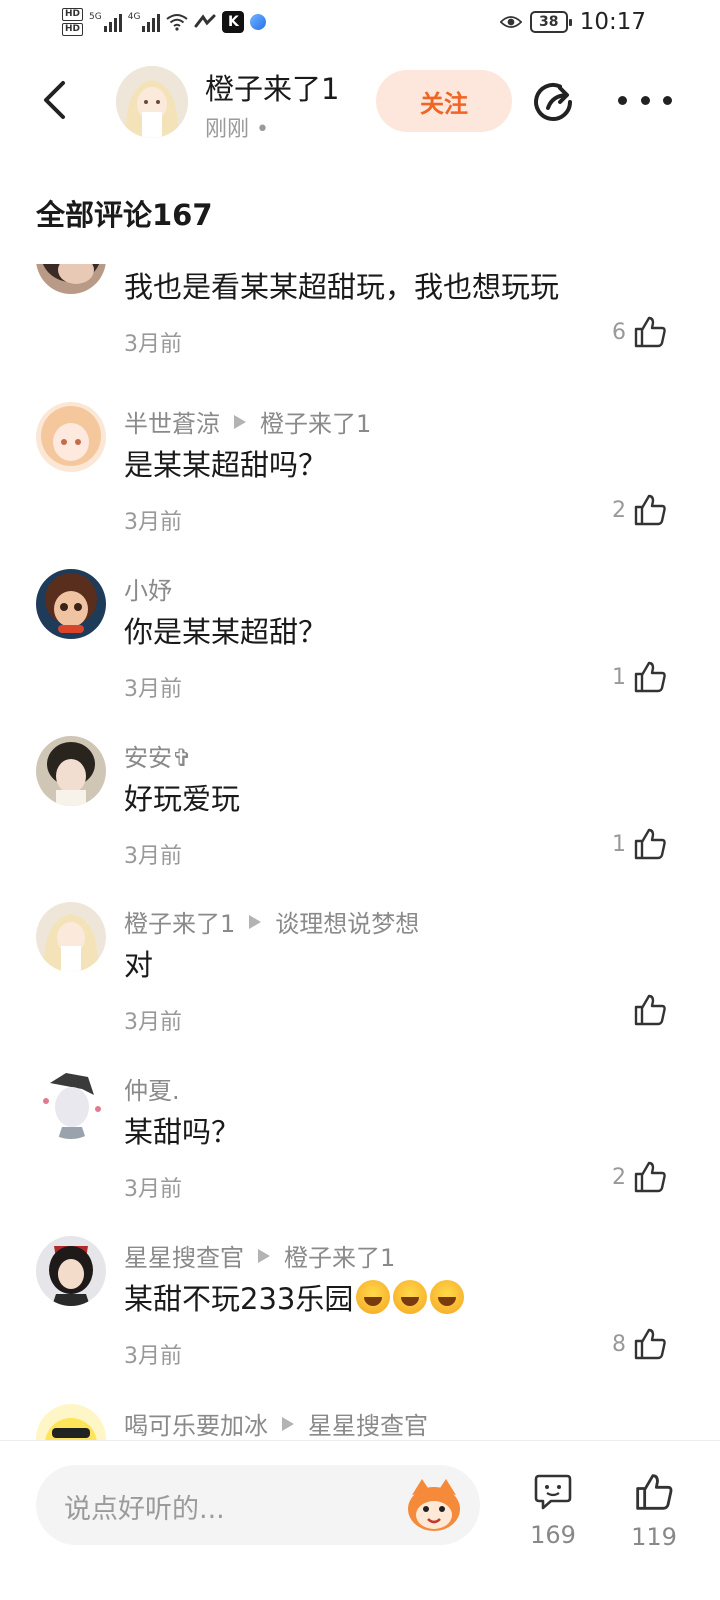  What do you see at coordinates (360, 24) in the screenshot?
I see `status-bar: HD HD 5G 4G K 38 10:17` at bounding box center [360, 24].